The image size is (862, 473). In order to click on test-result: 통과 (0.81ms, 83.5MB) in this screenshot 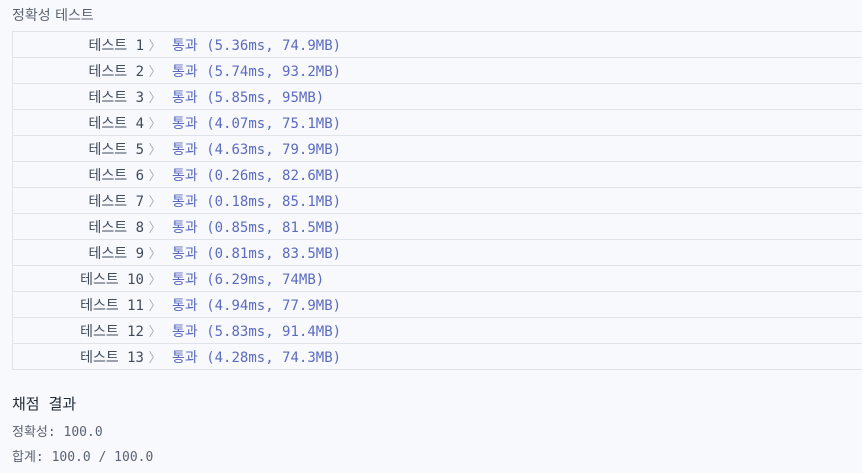, I will do `click(257, 253)`.